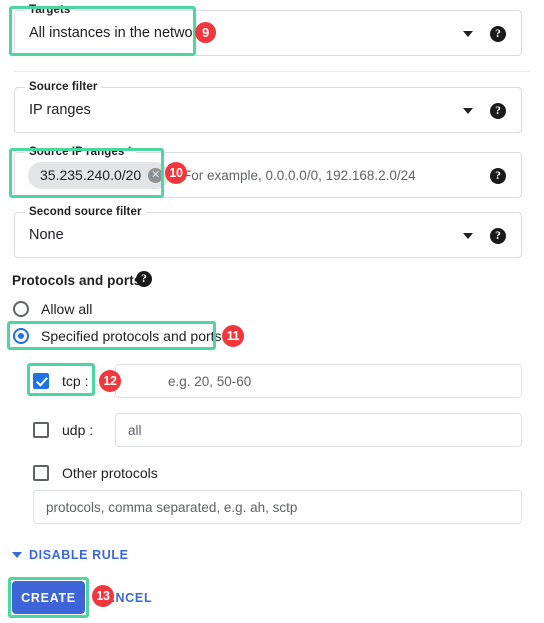  I want to click on disable-rule-link: DISABLE RULE, so click(70, 555).